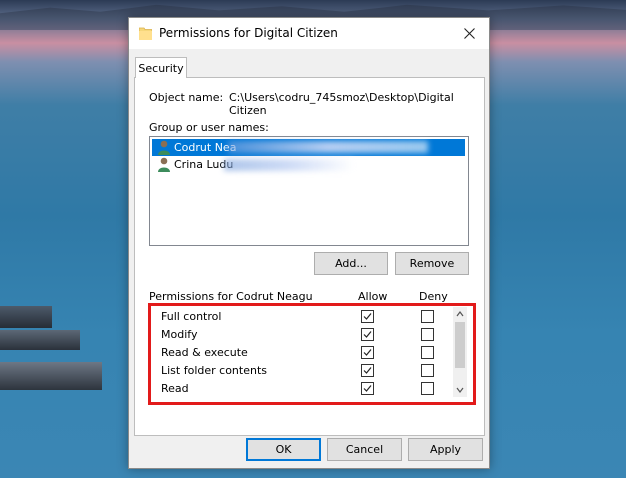 The height and width of the screenshot is (478, 626). I want to click on tab-security: Security, so click(161, 67).